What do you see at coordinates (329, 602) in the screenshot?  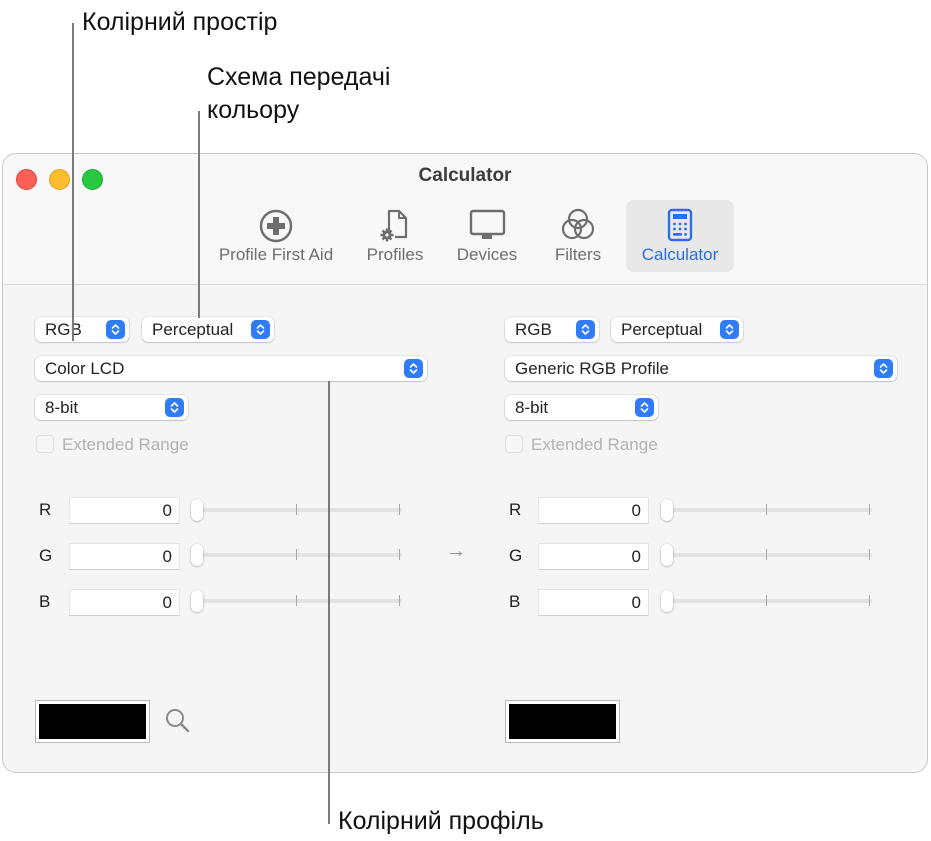 I see `leader-line-color-profile` at bounding box center [329, 602].